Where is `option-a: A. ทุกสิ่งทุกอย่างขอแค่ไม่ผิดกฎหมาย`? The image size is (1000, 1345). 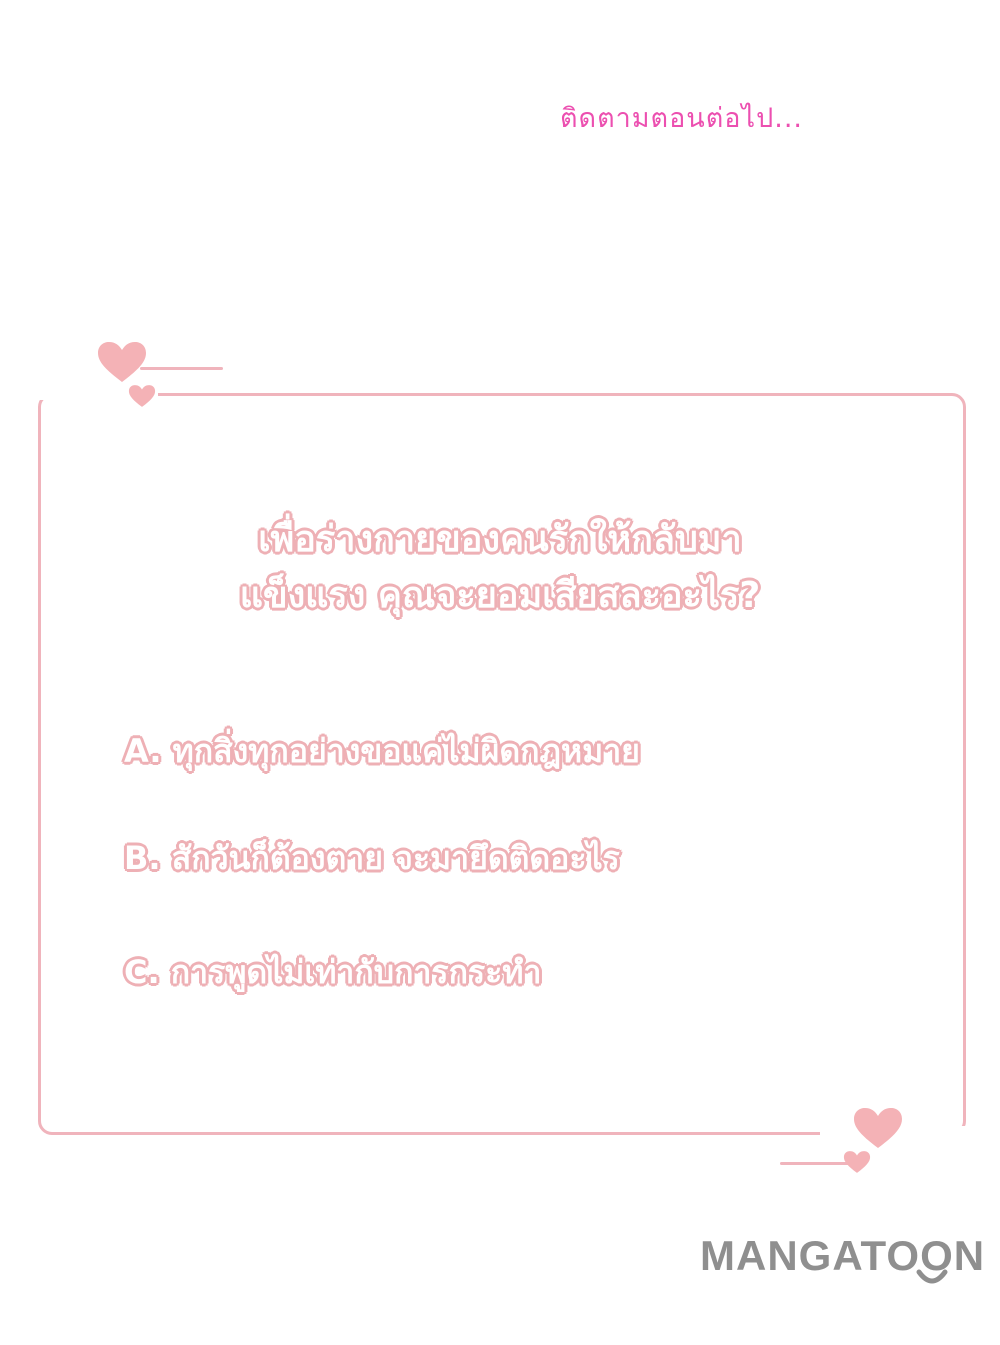 option-a: A. ทุกสิ่งทุกอย่างขอแค่ไม่ผิดกฎหมาย is located at coordinates (382, 751).